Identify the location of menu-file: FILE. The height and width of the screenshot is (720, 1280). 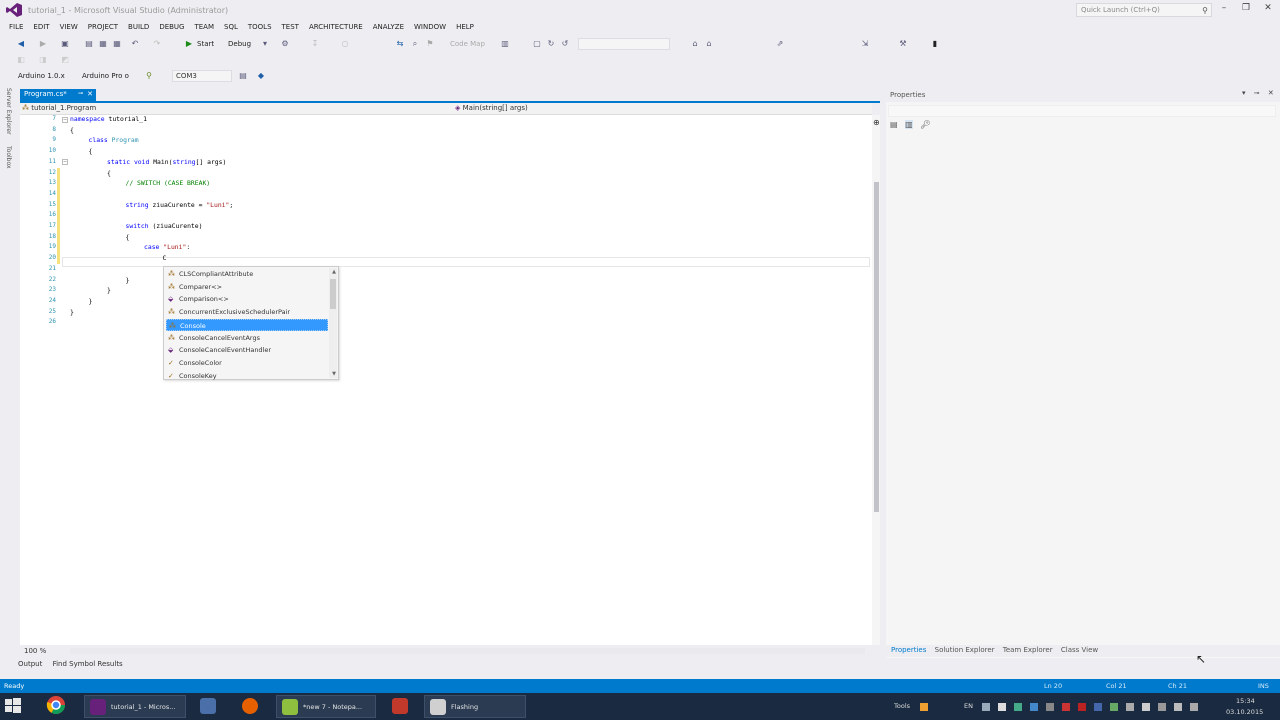
(16, 27).